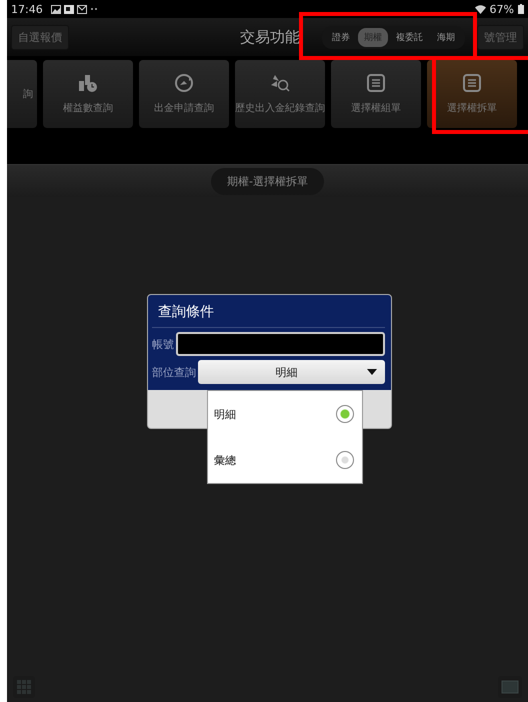 The image size is (528, 702). What do you see at coordinates (409, 37) in the screenshot?
I see `segment-tab: 複委託` at bounding box center [409, 37].